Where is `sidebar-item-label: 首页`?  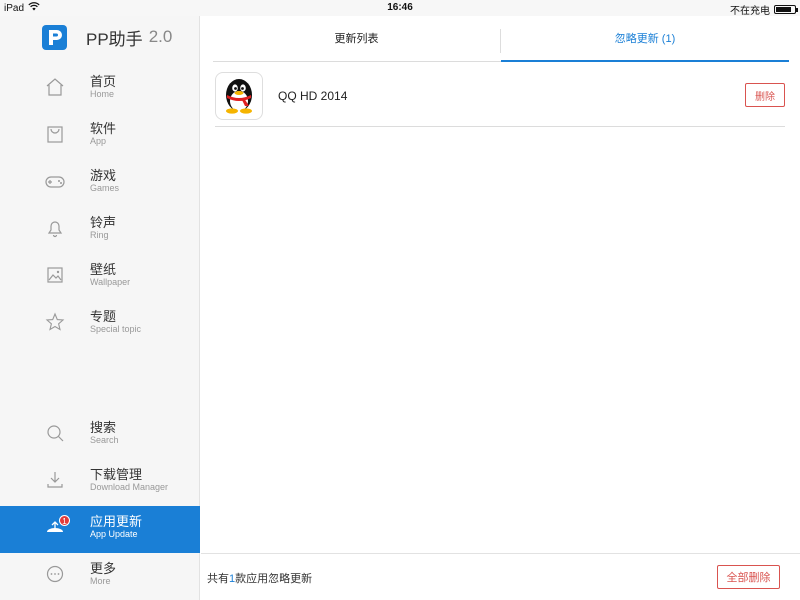 sidebar-item-label: 首页 is located at coordinates (103, 81).